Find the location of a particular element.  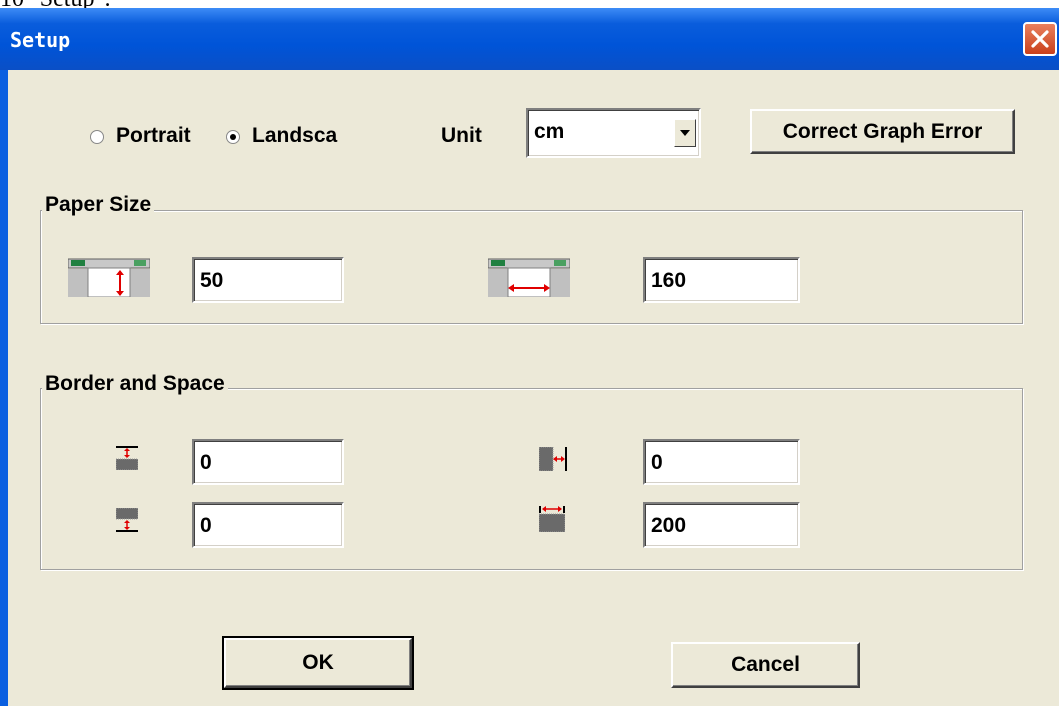

landscape-radio is located at coordinates (233, 137).